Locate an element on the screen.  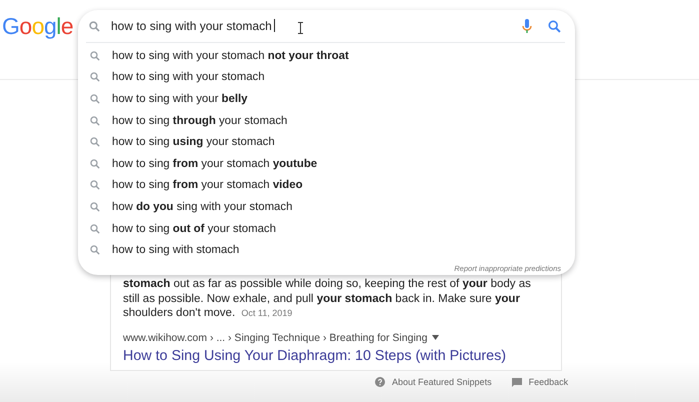
footer-link: Feedback is located at coordinates (548, 382).